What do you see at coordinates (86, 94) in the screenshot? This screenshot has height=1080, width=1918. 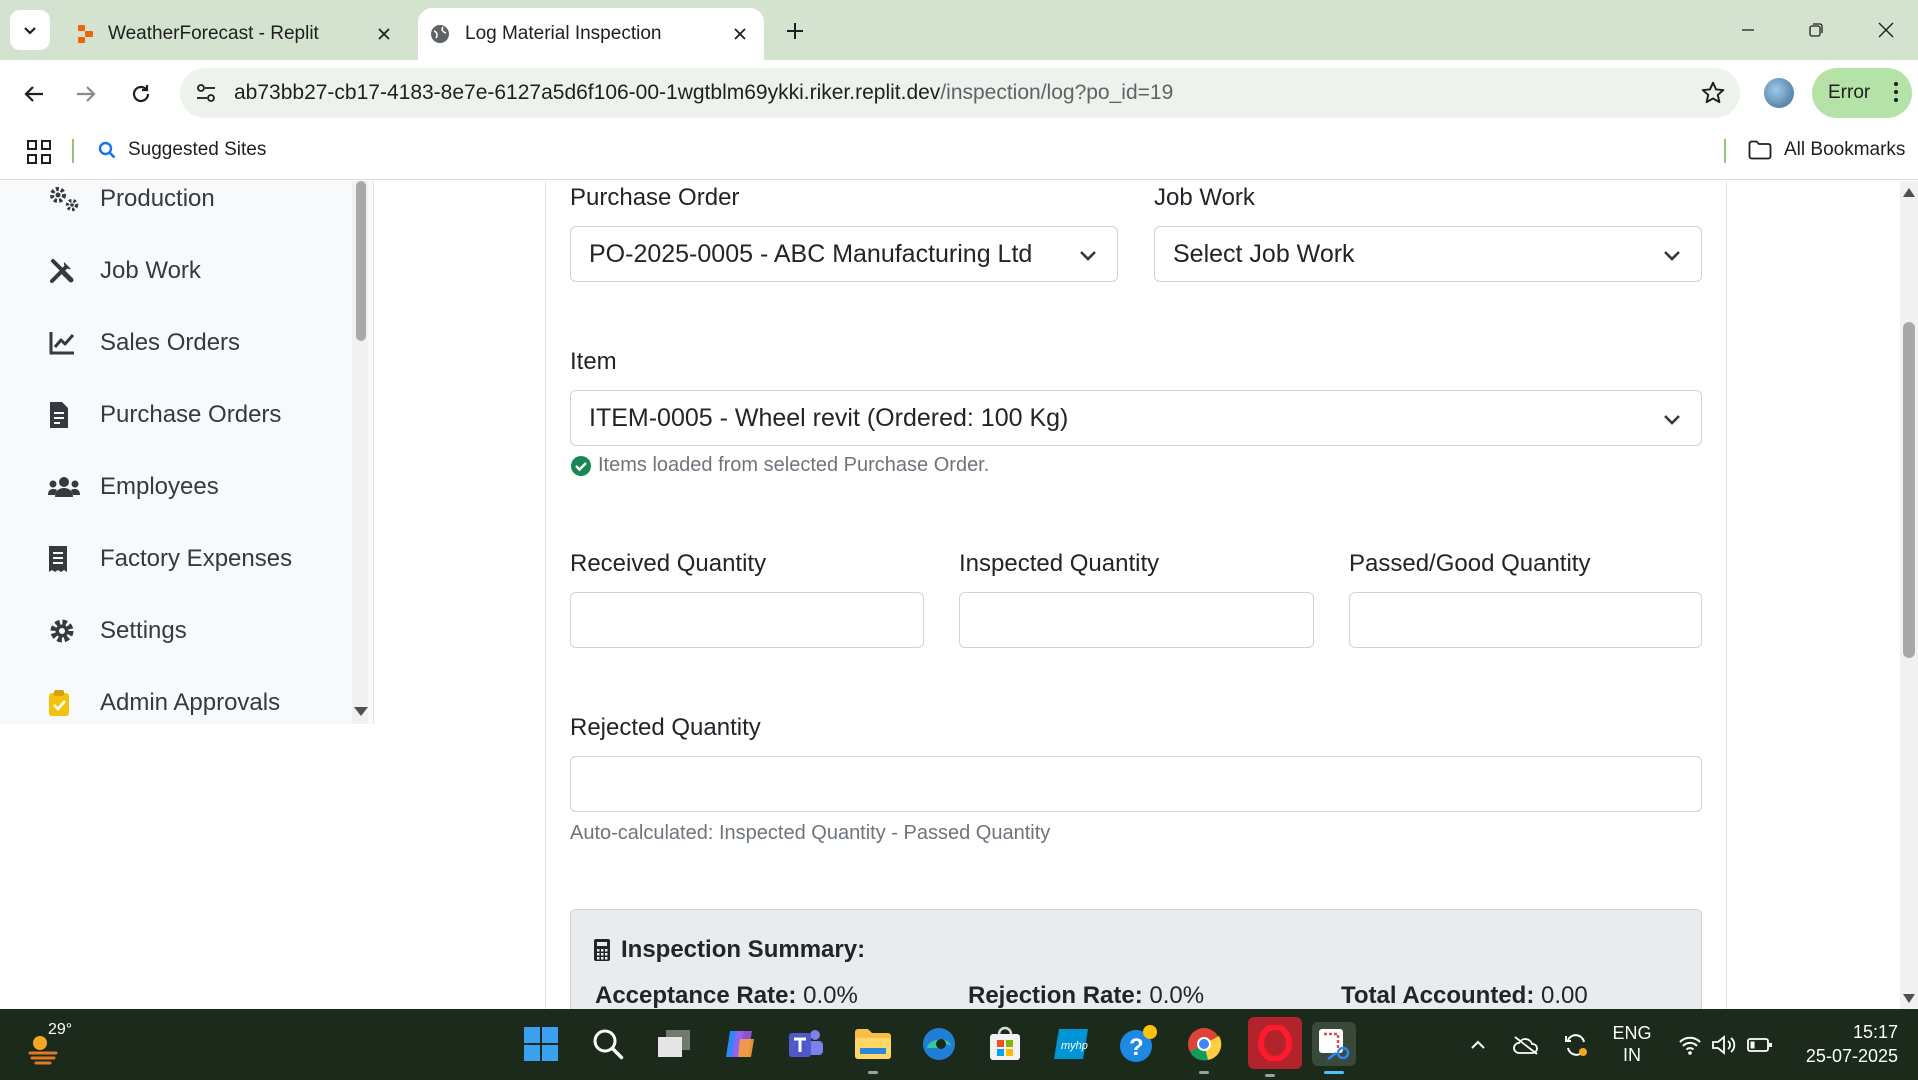 I see `forward-button` at bounding box center [86, 94].